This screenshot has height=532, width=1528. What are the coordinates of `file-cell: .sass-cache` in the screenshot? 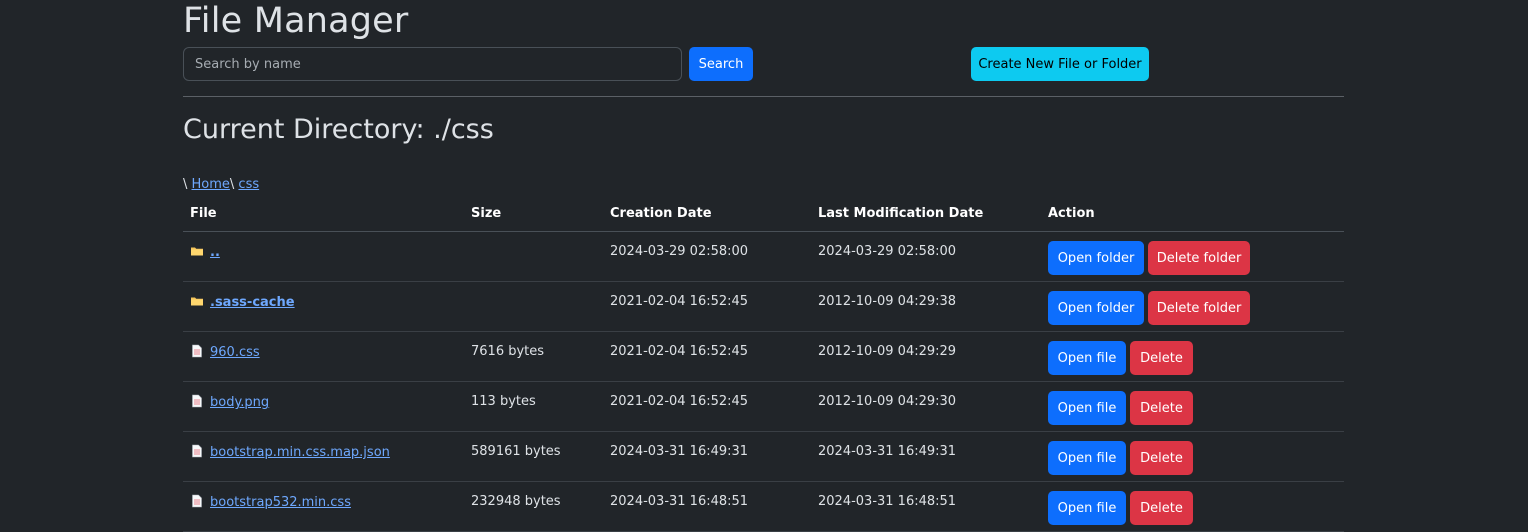 It's located at (242, 302).